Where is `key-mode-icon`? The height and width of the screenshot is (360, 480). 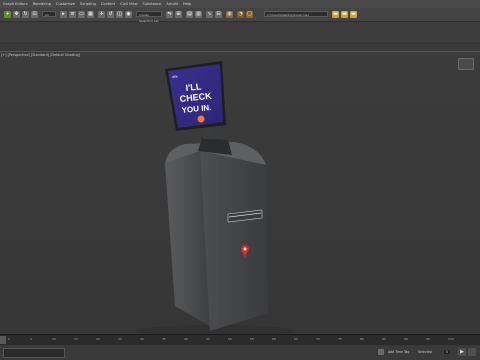
key-mode-icon is located at coordinates (472, 352).